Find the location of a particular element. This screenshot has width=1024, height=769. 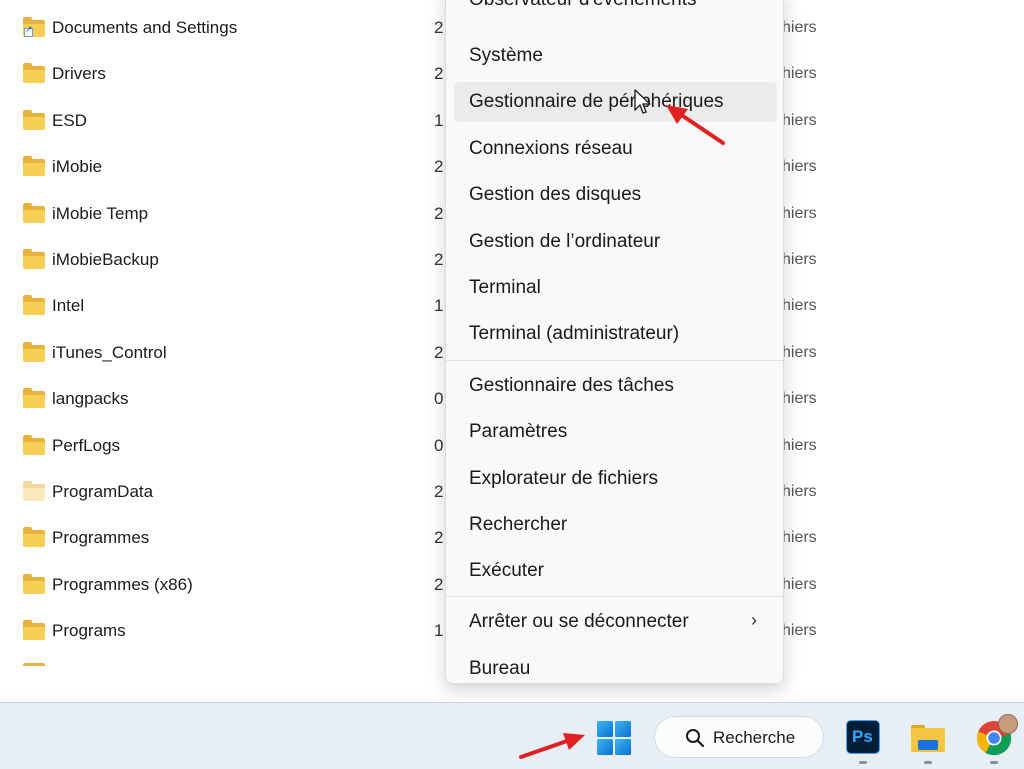

file-name: PerfLogs is located at coordinates (86, 445).